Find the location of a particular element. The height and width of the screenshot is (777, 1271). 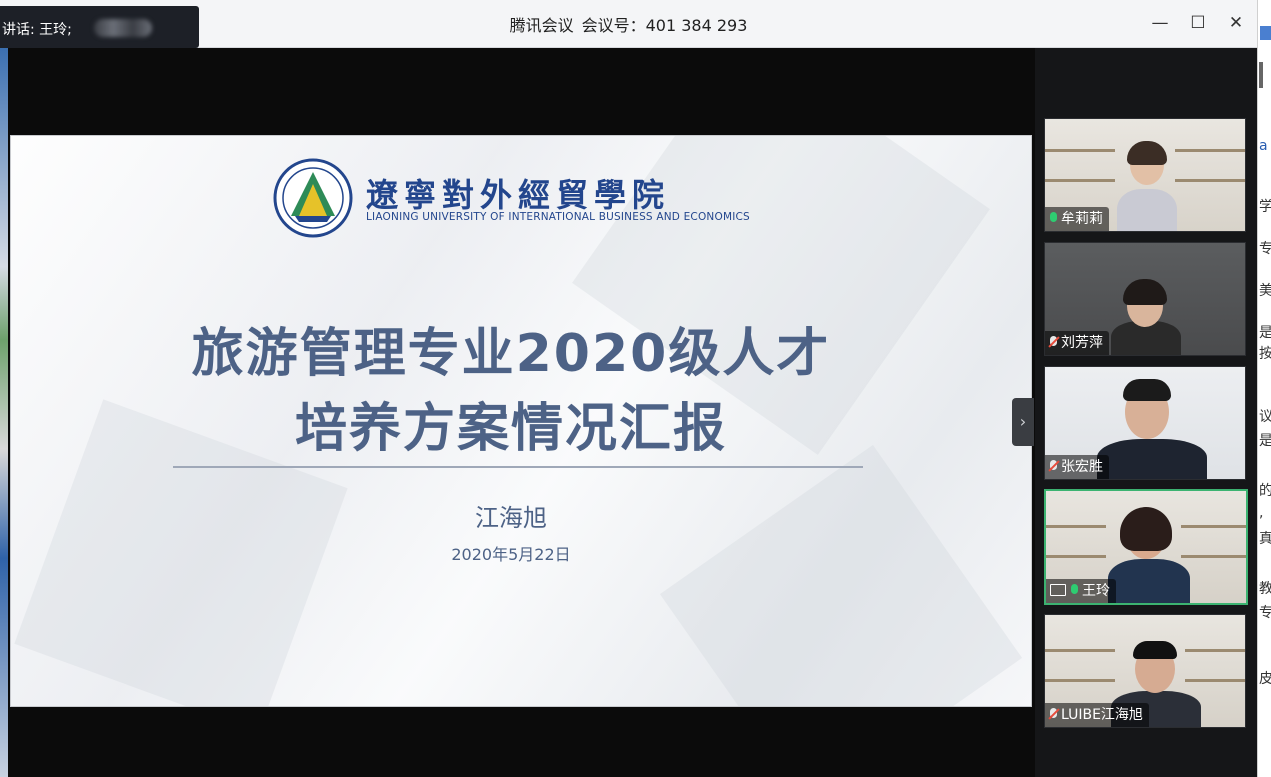

speaking-indicator: 讲话: 王玲; is located at coordinates (99, 27).